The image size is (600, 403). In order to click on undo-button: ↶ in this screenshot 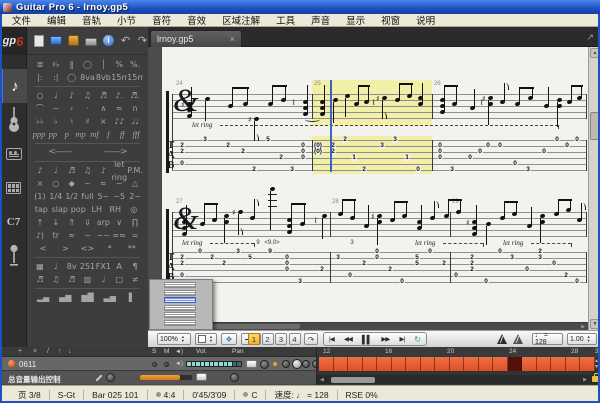, I will do `click(125, 41)`.